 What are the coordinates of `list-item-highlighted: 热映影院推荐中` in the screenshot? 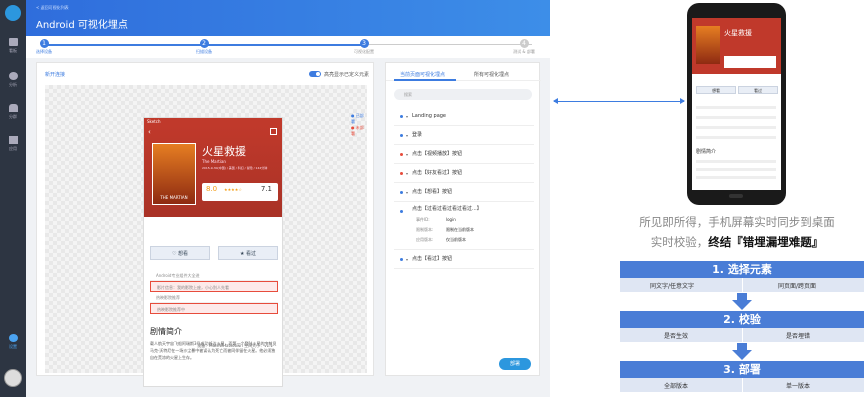 It's located at (214, 308).